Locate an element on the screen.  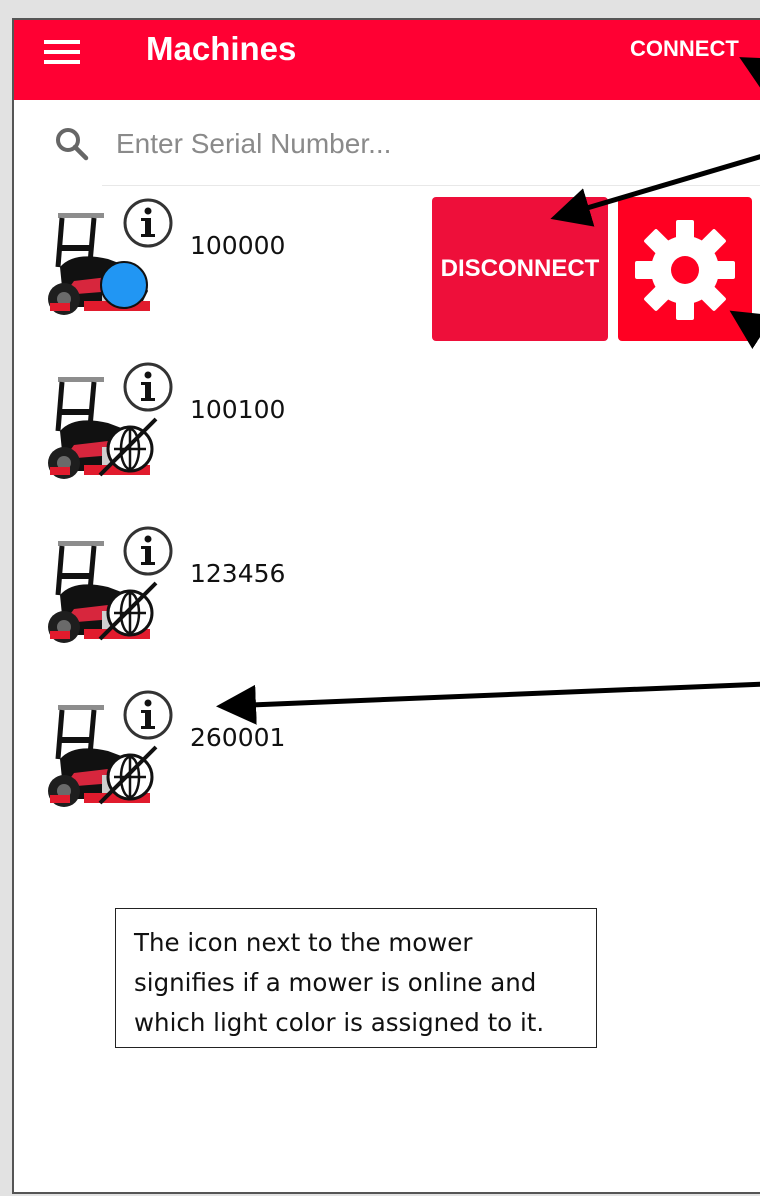
machine-row: 100000 is located at coordinates (174, 262).